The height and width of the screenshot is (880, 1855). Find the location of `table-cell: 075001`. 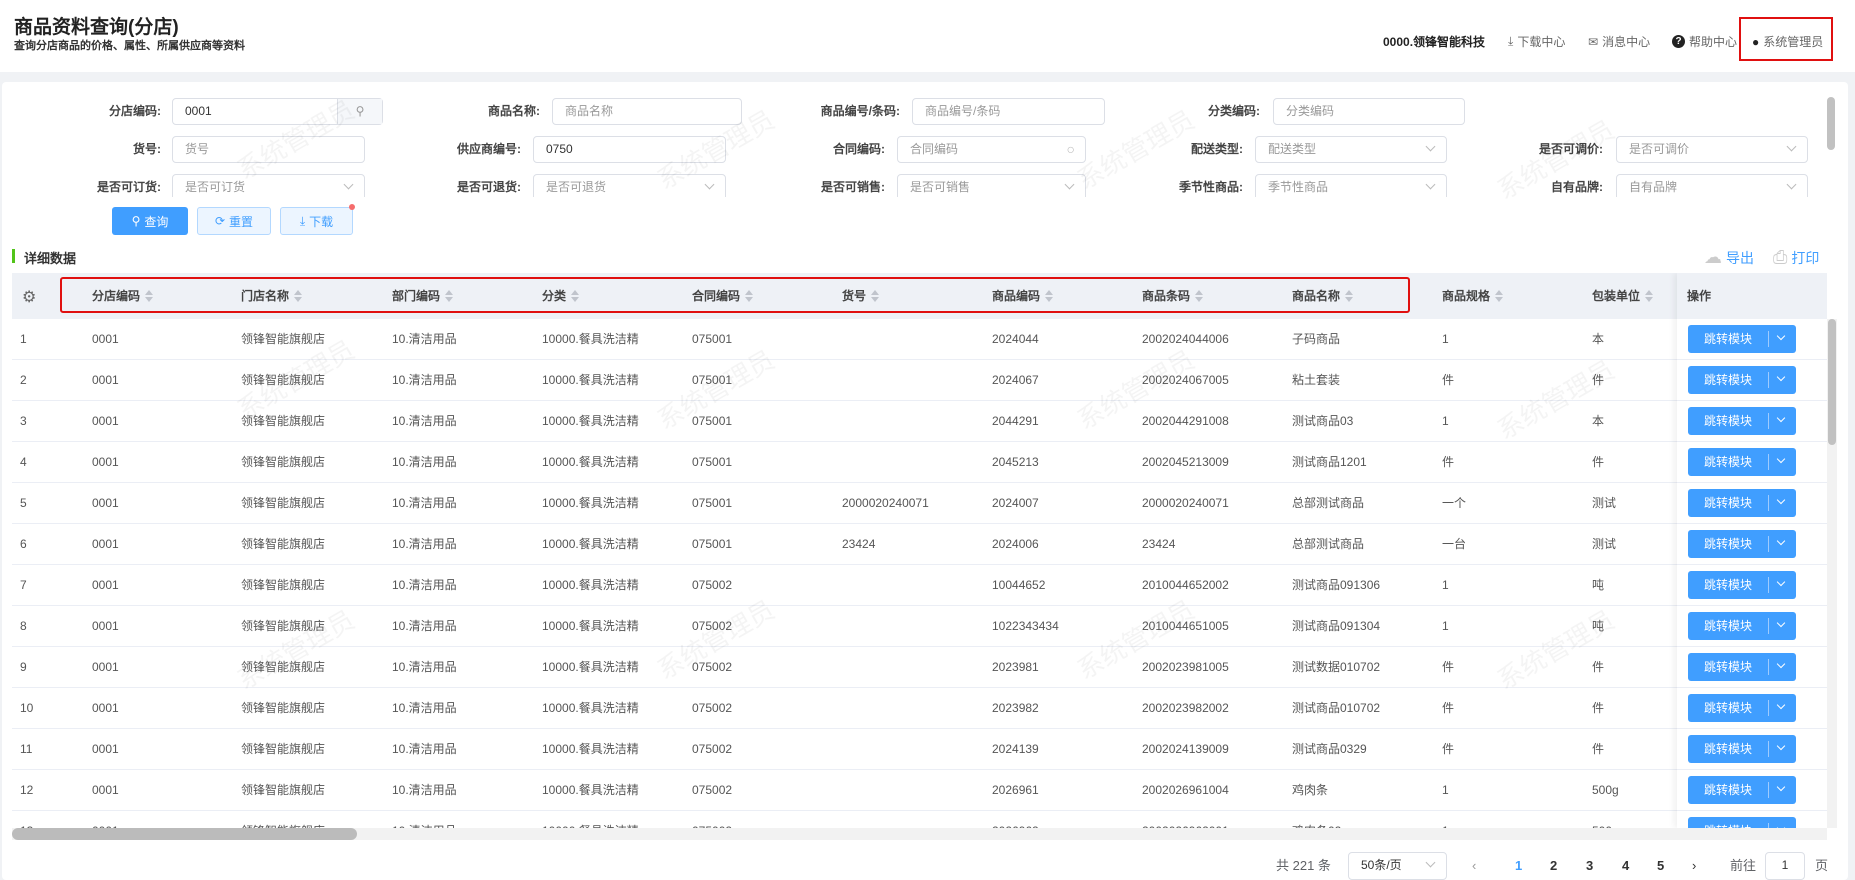

table-cell: 075001 is located at coordinates (712, 421).